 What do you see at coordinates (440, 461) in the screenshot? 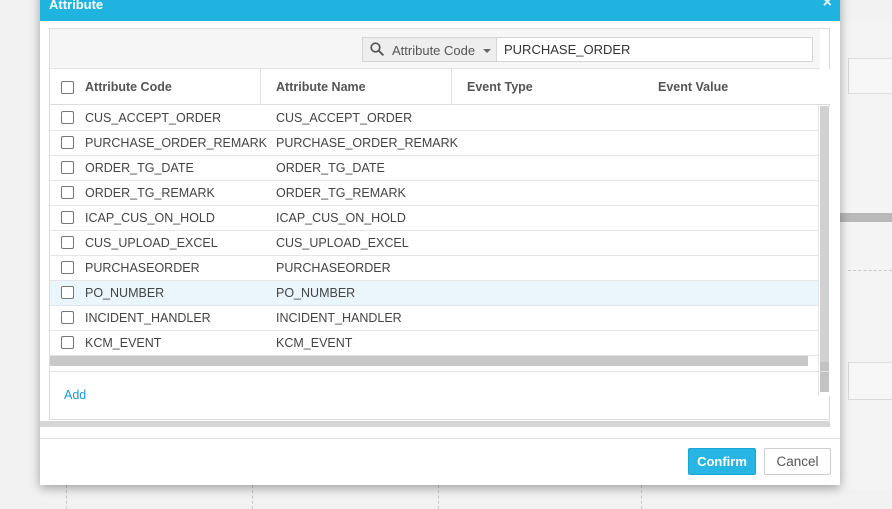
I see `dialog-footer: Confirm Cancel` at bounding box center [440, 461].